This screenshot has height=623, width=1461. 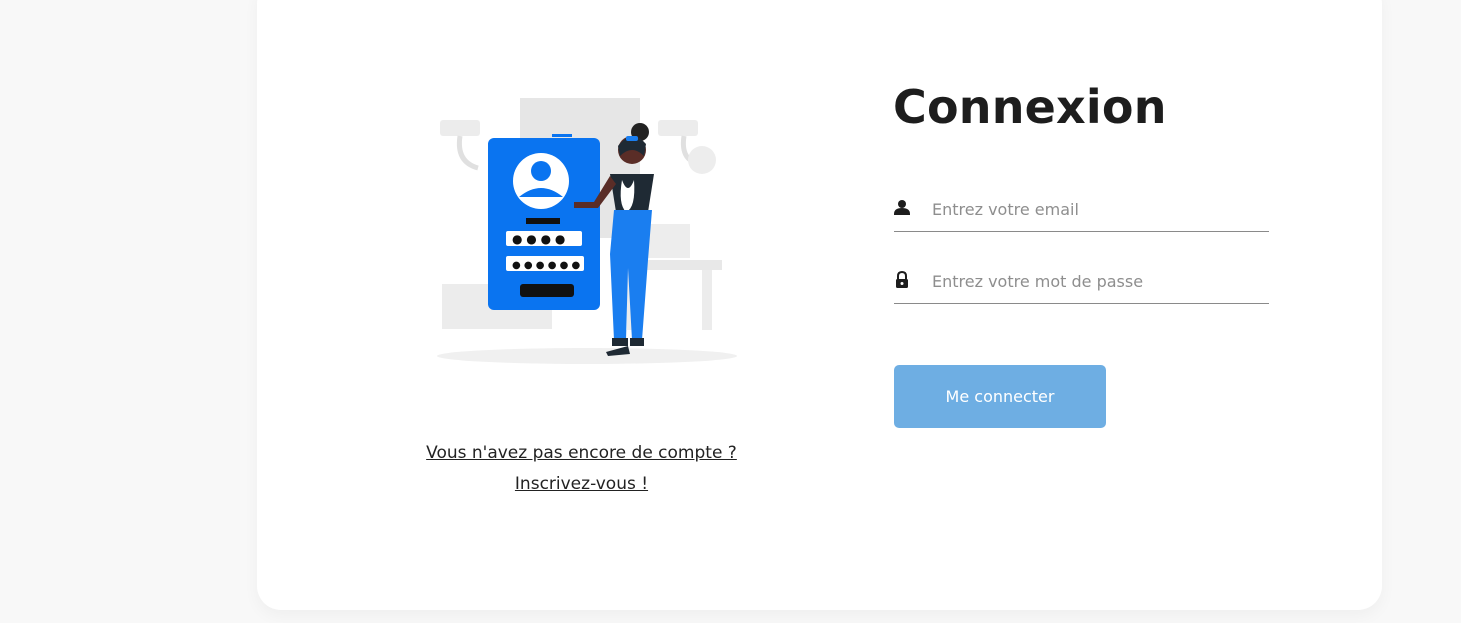 I want to click on email-field-wrapper, so click(x=1081, y=211).